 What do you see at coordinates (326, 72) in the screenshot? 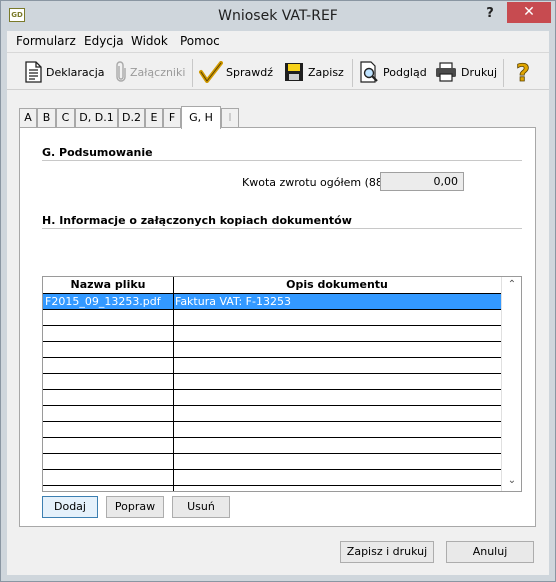
I see `zapisz-label: Zapisz` at bounding box center [326, 72].